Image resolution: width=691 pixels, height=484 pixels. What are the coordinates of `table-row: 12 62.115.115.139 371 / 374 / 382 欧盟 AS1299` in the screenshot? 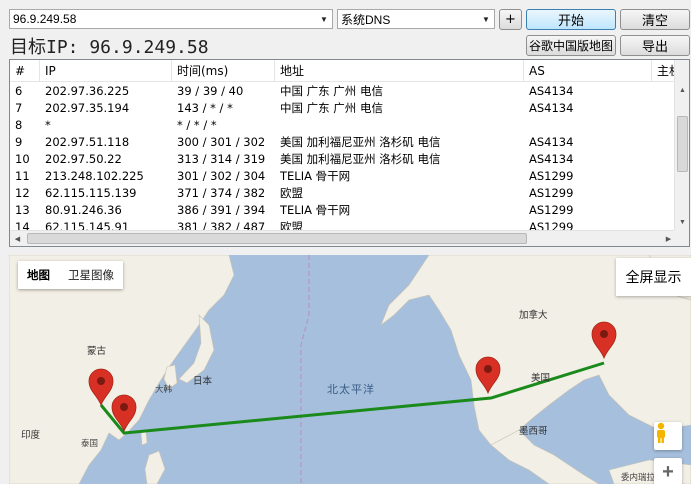 It's located at (343, 193).